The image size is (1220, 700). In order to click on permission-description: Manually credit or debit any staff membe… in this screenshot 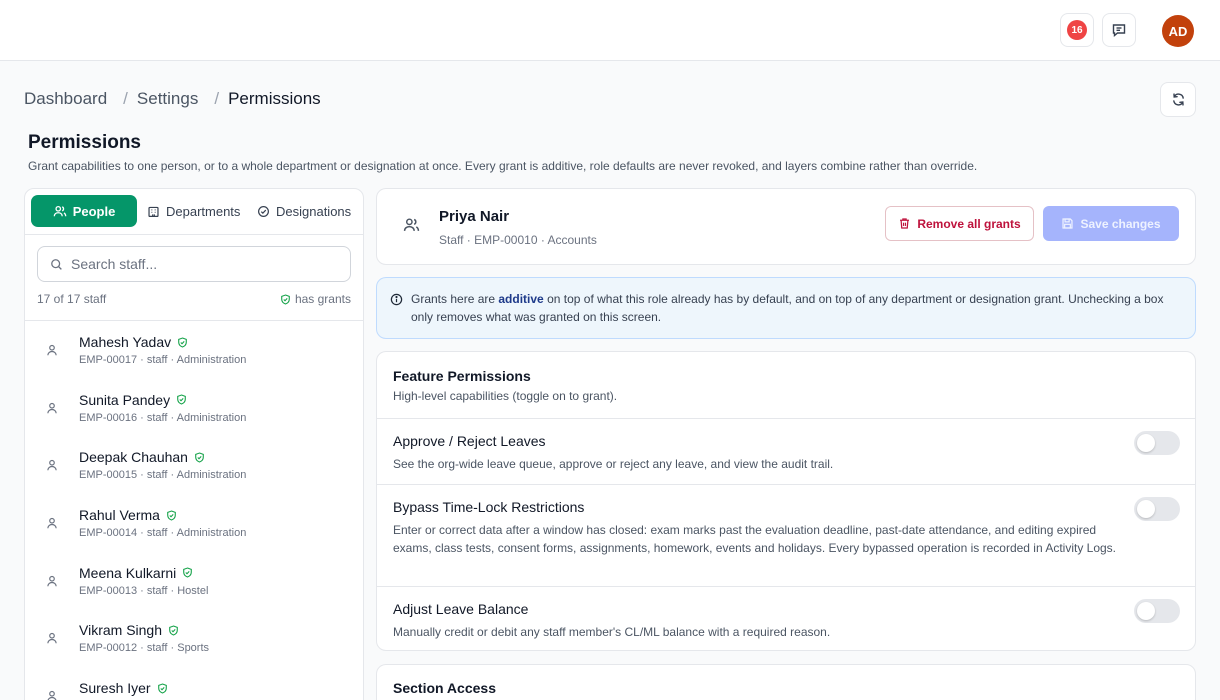, I will do `click(612, 632)`.